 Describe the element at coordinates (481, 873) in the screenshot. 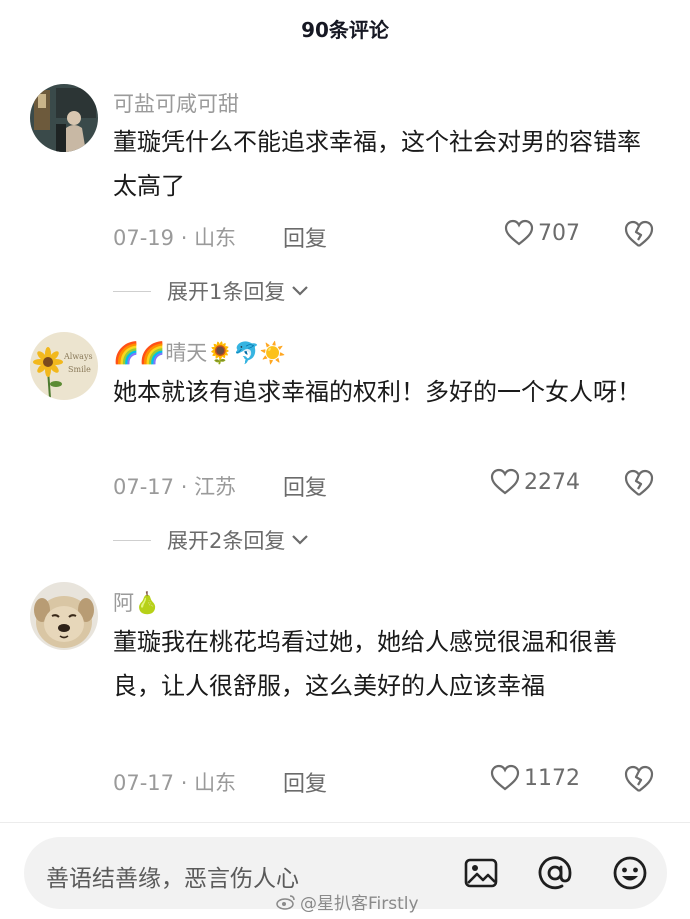

I see `image-icon` at that location.